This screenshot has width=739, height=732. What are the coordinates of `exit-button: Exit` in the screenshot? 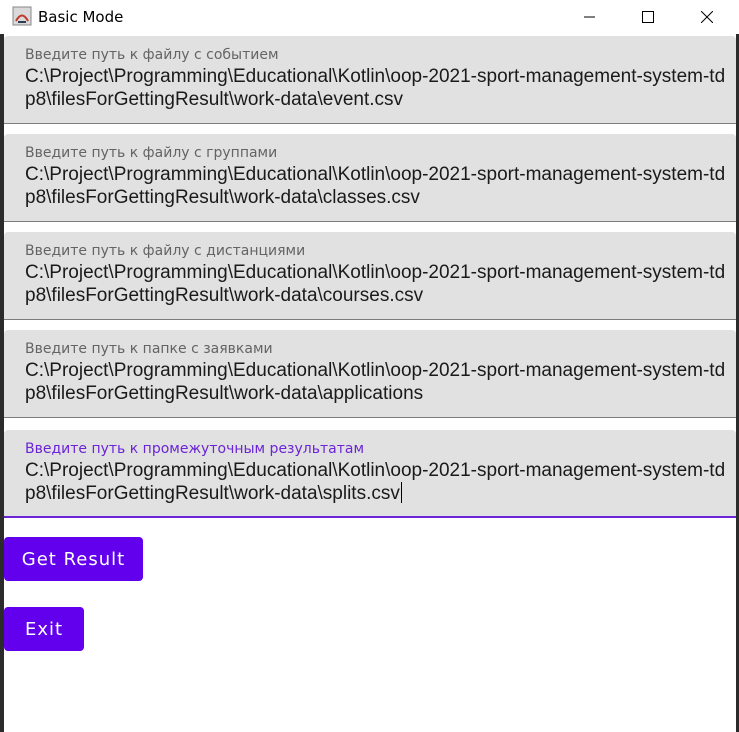 It's located at (44, 629).